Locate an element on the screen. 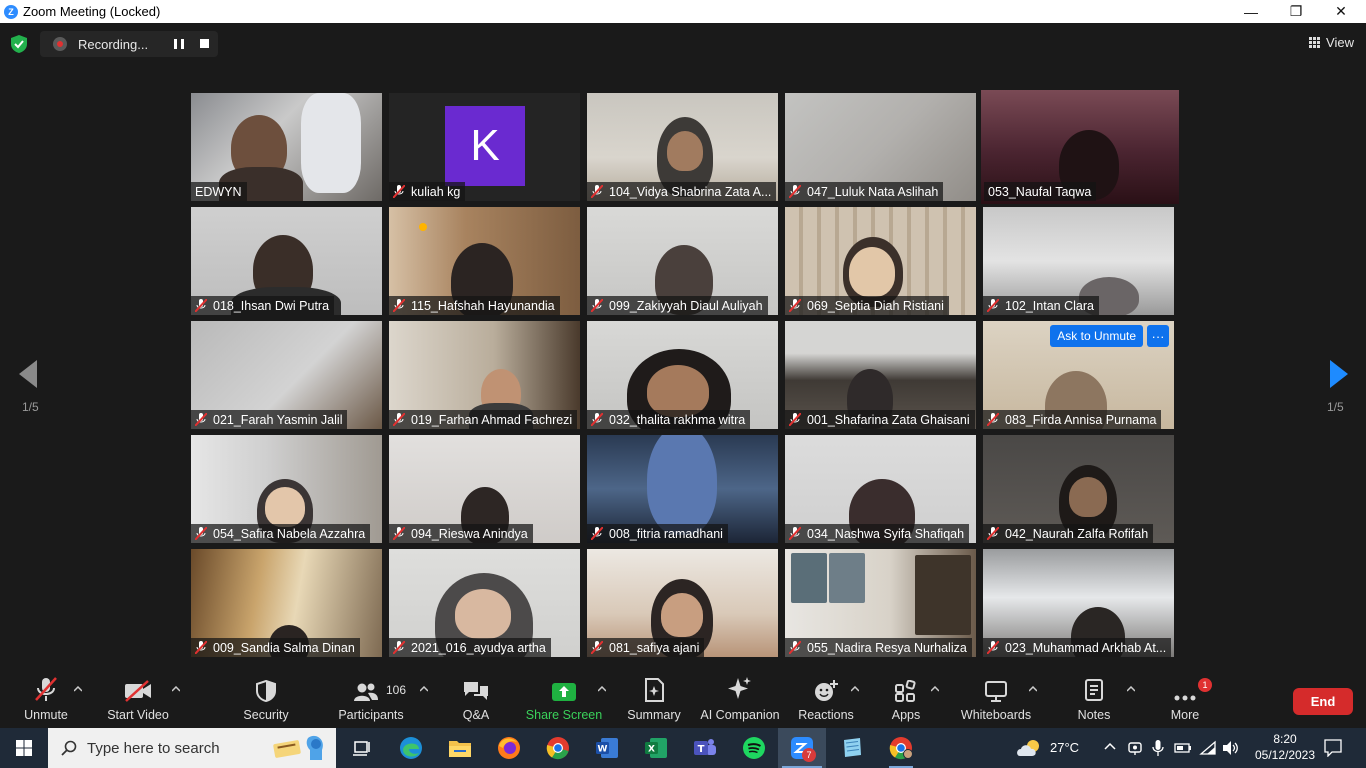 Image resolution: width=1366 pixels, height=768 pixels. next-page-arrow-icon is located at coordinates (1339, 374).